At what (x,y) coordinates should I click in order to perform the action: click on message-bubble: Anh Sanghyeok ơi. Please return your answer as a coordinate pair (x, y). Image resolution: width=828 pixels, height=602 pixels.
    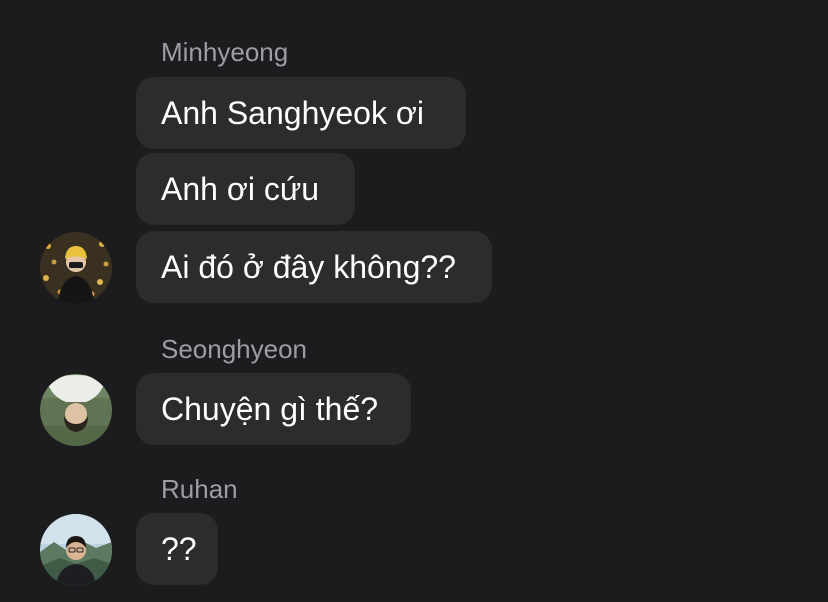
    Looking at the image, I should click on (301, 113).